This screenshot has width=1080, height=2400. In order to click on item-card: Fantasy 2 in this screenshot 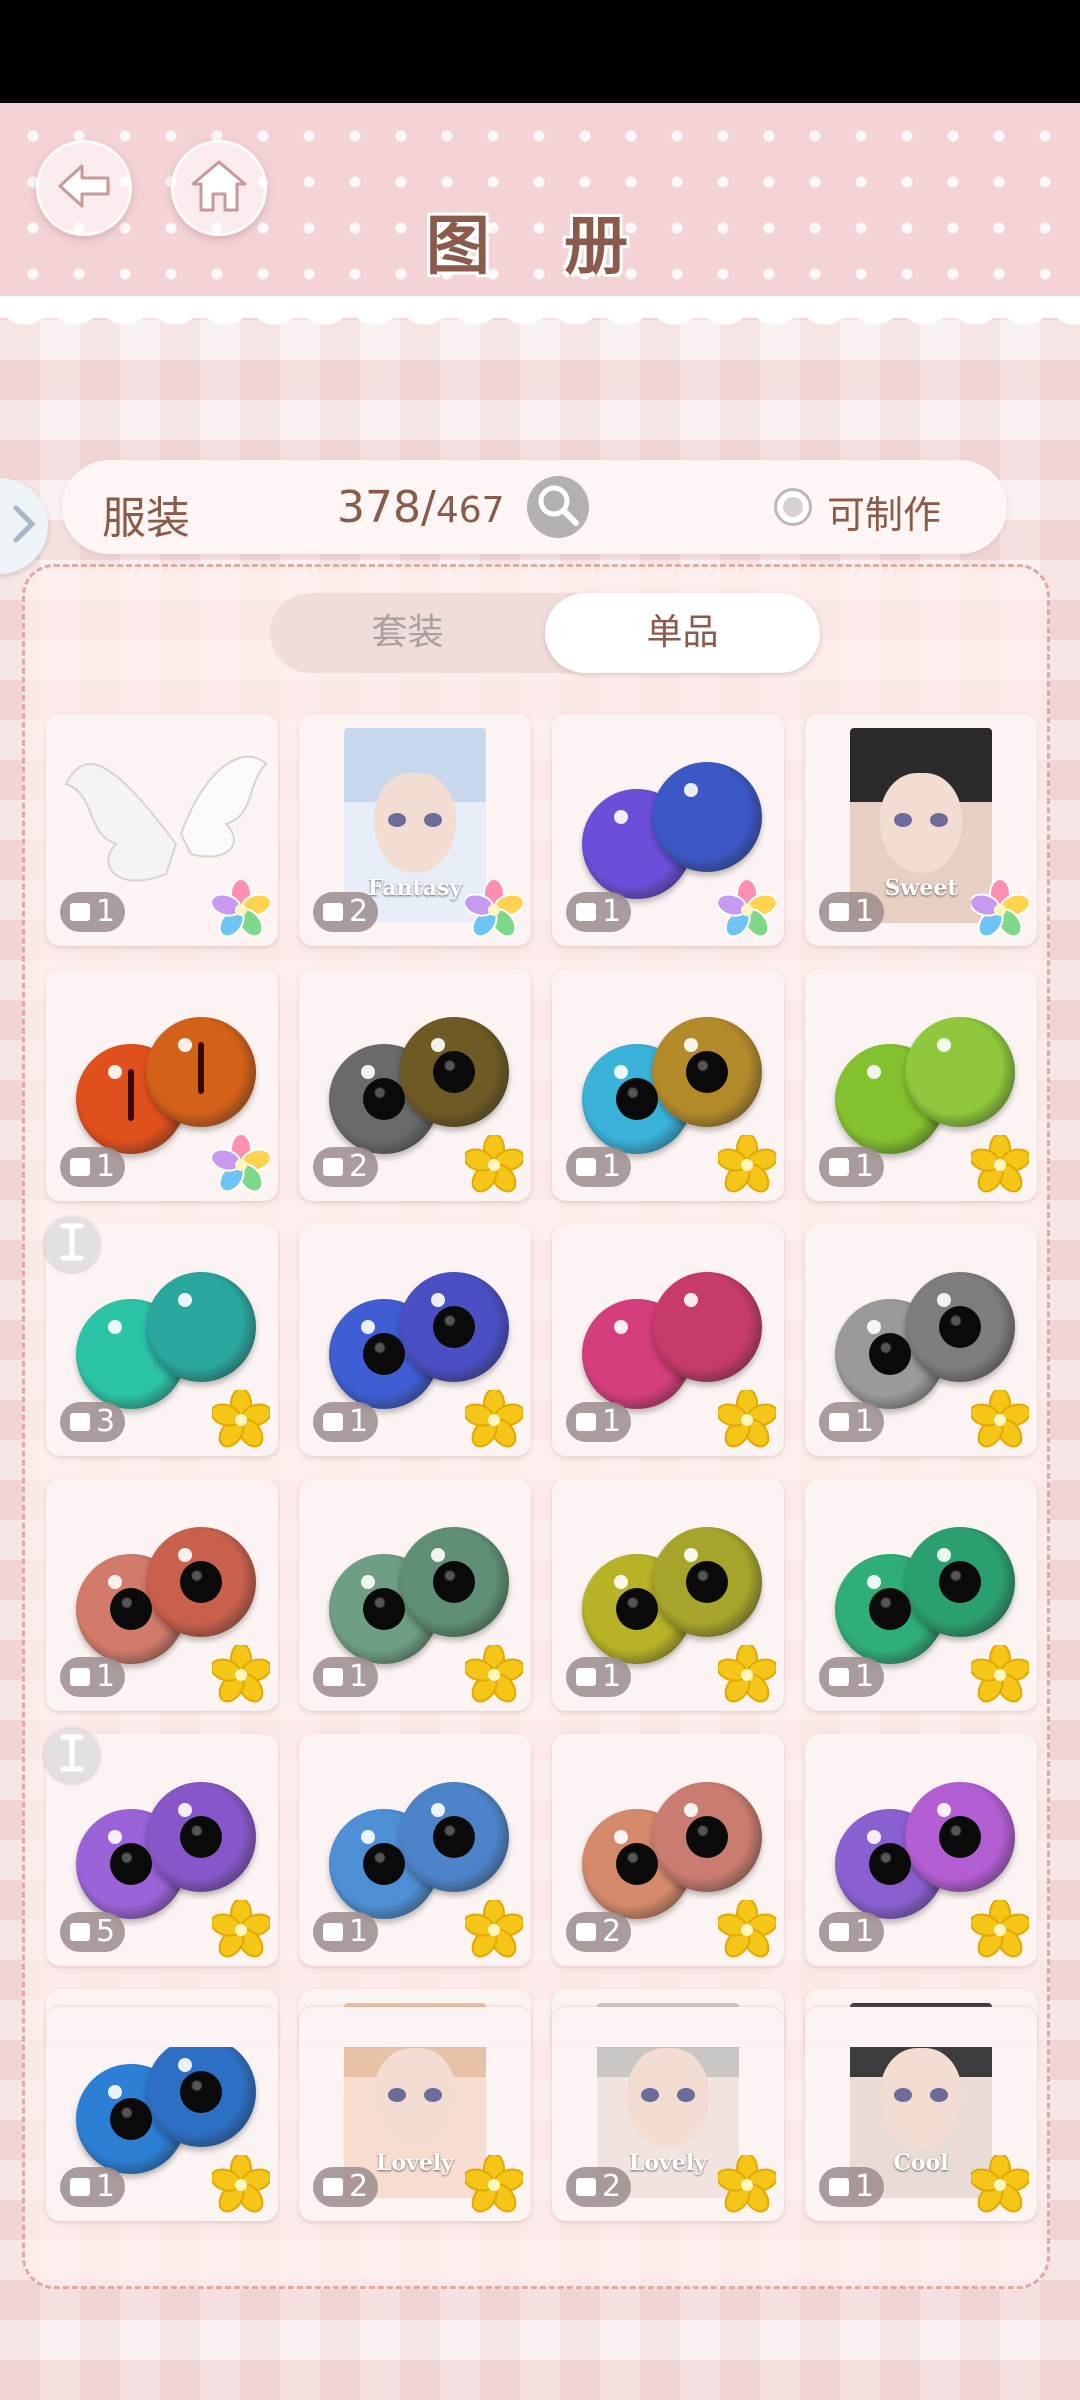, I will do `click(415, 830)`.